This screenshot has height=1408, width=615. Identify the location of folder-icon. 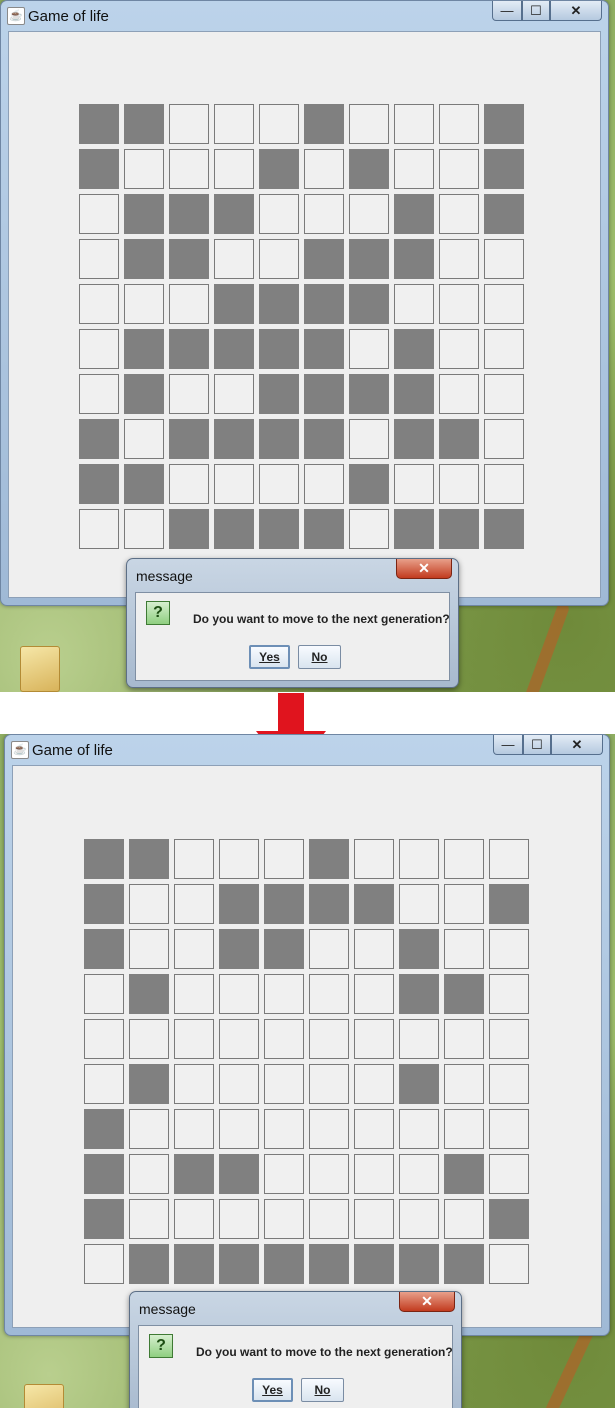
(44, 1396).